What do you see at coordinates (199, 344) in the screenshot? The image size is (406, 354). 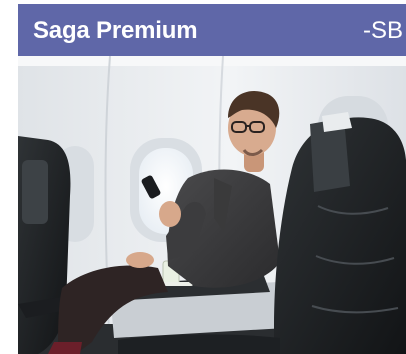 I see `front-armrest` at bounding box center [199, 344].